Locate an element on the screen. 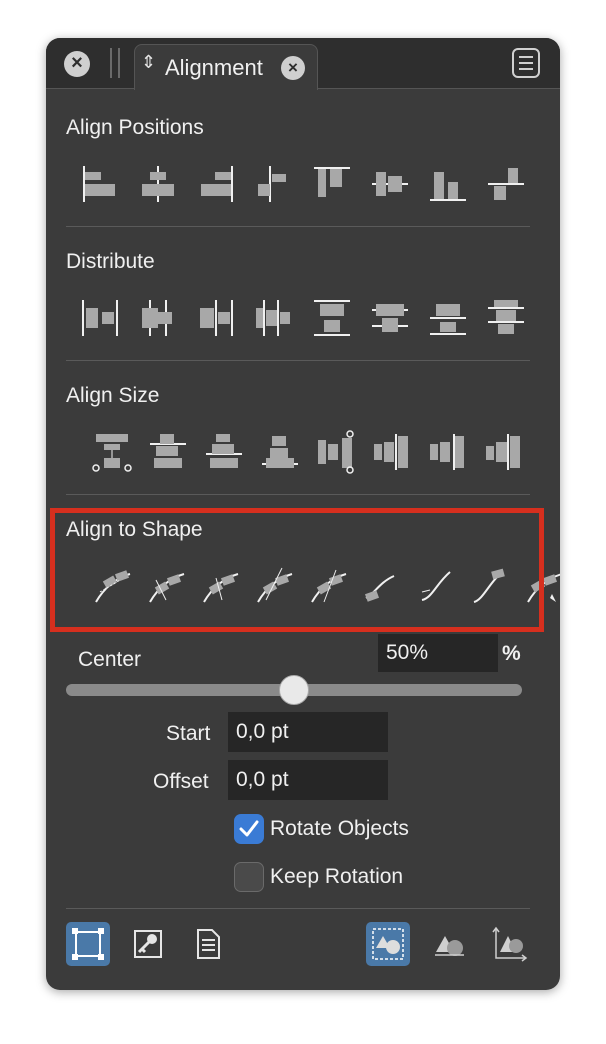 Image resolution: width=606 pixels, height=1044 pixels. section-title-distribute: Distribute is located at coordinates (110, 261).